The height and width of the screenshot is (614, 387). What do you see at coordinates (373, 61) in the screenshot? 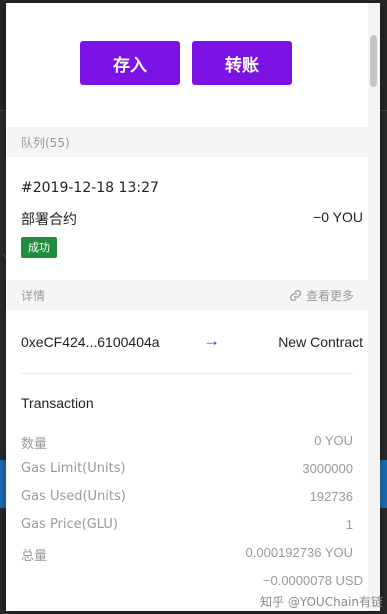
I see `scrollbar-thumb` at bounding box center [373, 61].